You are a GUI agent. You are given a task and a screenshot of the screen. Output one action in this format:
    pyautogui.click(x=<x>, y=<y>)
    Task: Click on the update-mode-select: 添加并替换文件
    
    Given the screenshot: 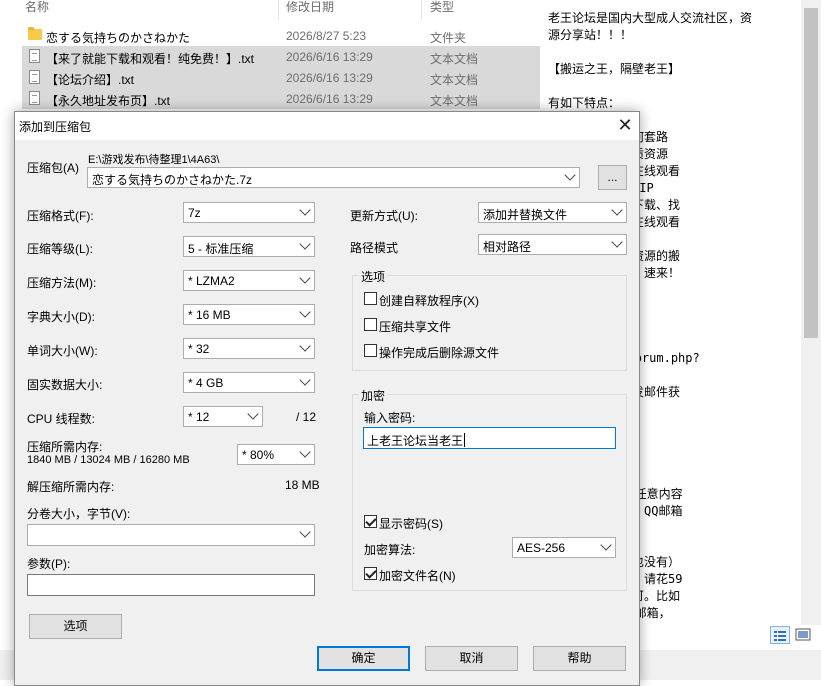 What is the action you would take?
    pyautogui.click(x=552, y=212)
    